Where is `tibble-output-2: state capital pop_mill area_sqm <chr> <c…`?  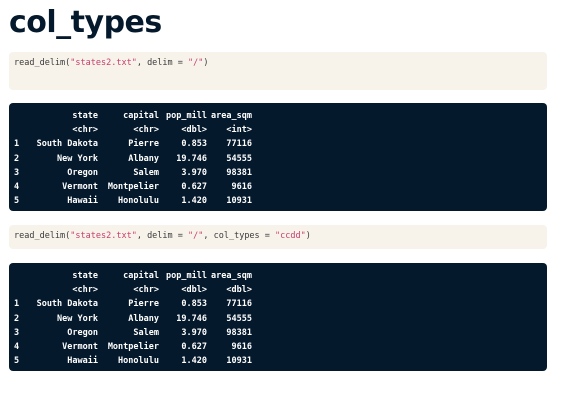
tibble-output-2: state capital pop_mill area_sqm <chr> <c… is located at coordinates (133, 318).